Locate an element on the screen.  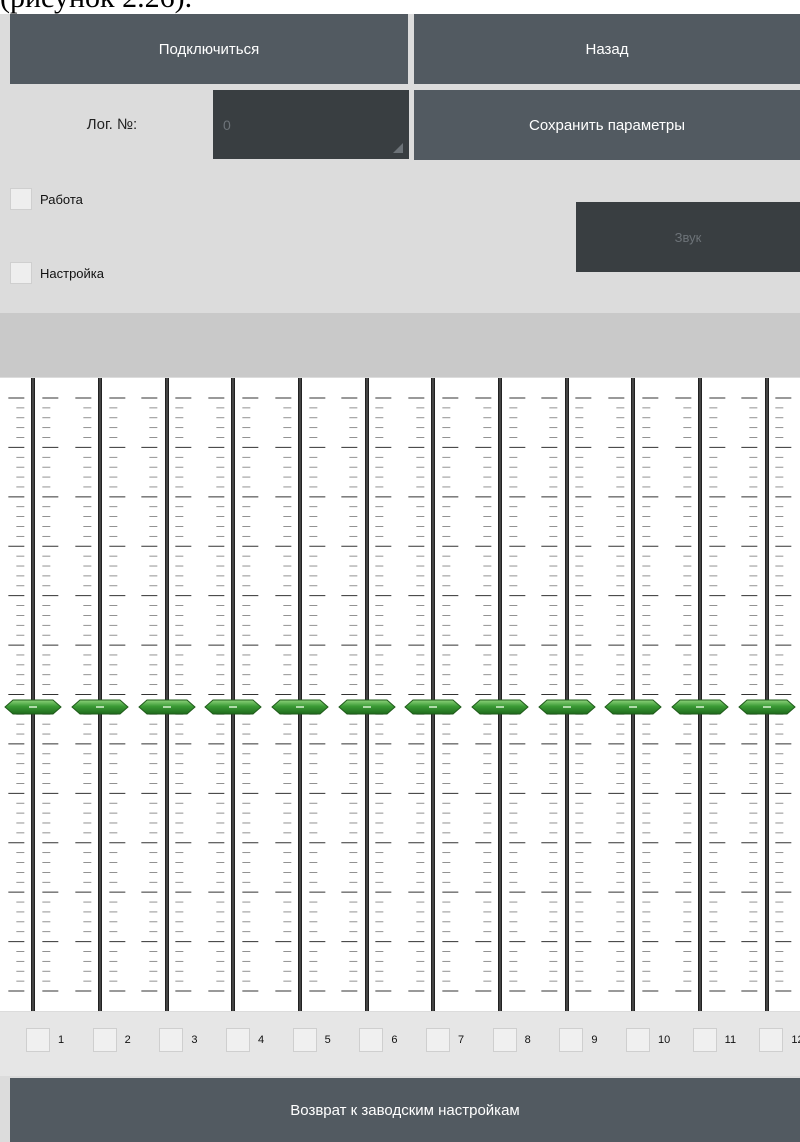
factory-reset-button: Возврат к заводским настройкам is located at coordinates (405, 1110).